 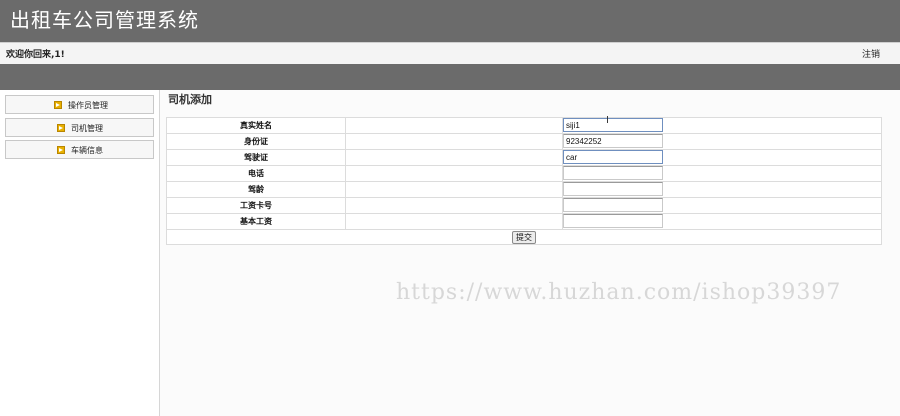 I want to click on field-label: 驾驶证, so click(x=256, y=157).